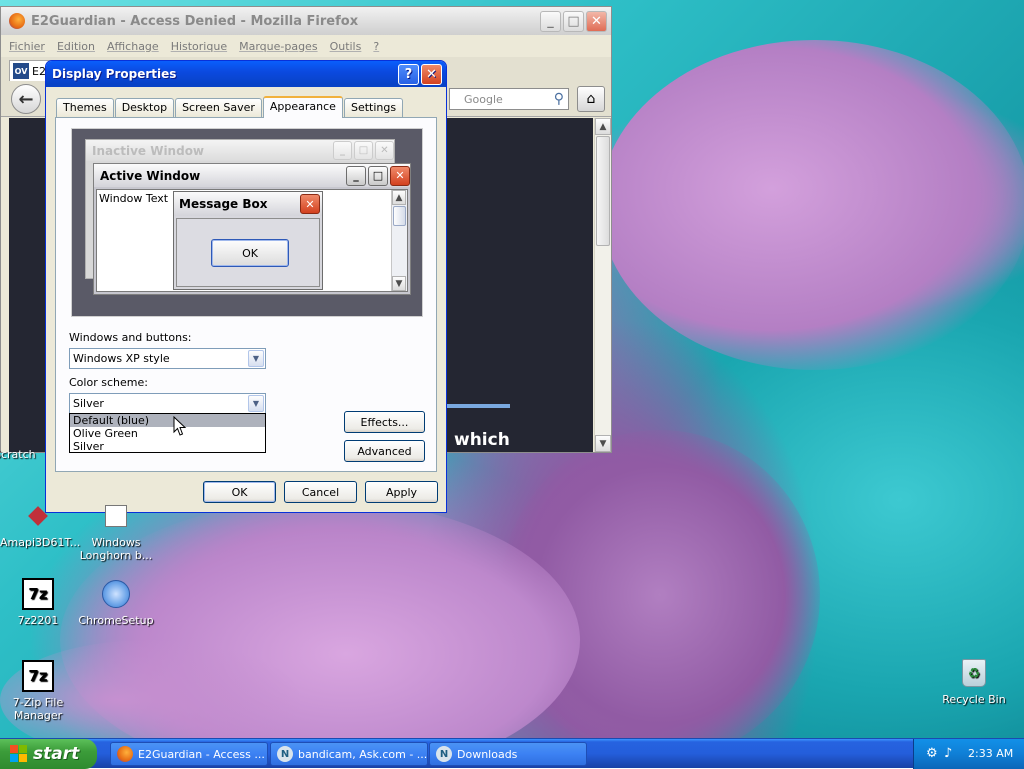 This screenshot has width=1024, height=769. I want to click on color-scheme-option-silver: Silver, so click(167, 446).